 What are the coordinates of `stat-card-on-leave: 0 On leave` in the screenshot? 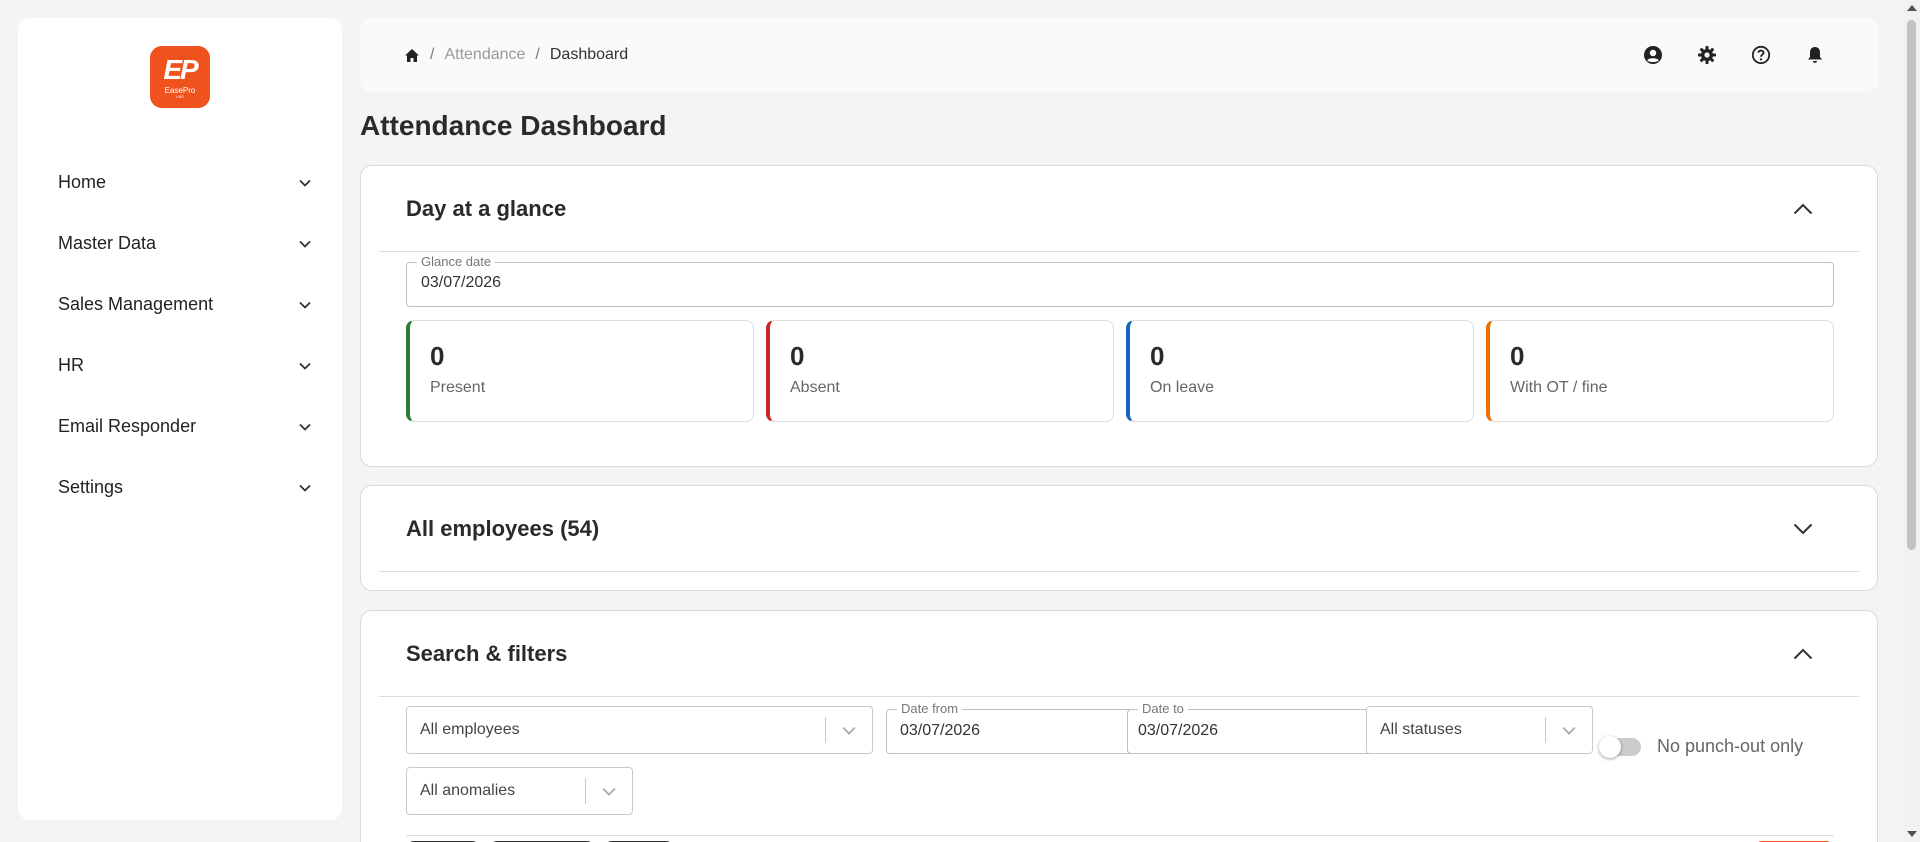 It's located at (1300, 371).